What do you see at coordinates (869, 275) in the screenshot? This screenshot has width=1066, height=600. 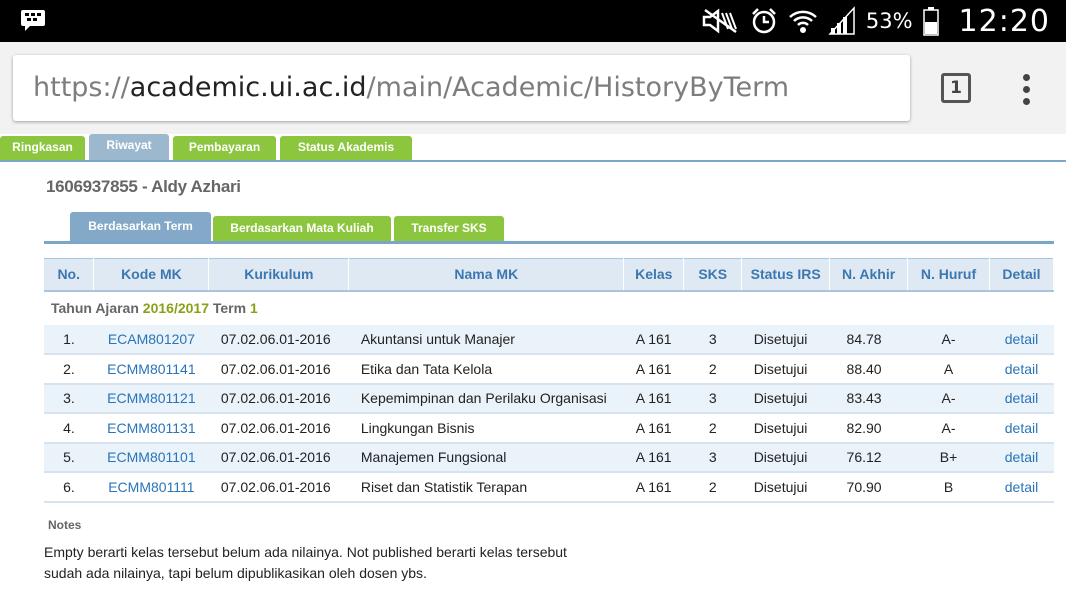 I see `col-header: N. Akhir` at bounding box center [869, 275].